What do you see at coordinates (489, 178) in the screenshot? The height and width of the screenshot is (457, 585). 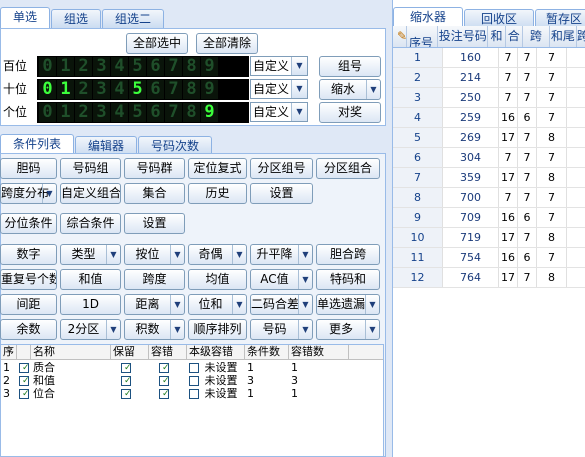 I see `table-row: 7 359 17 7 8` at bounding box center [489, 178].